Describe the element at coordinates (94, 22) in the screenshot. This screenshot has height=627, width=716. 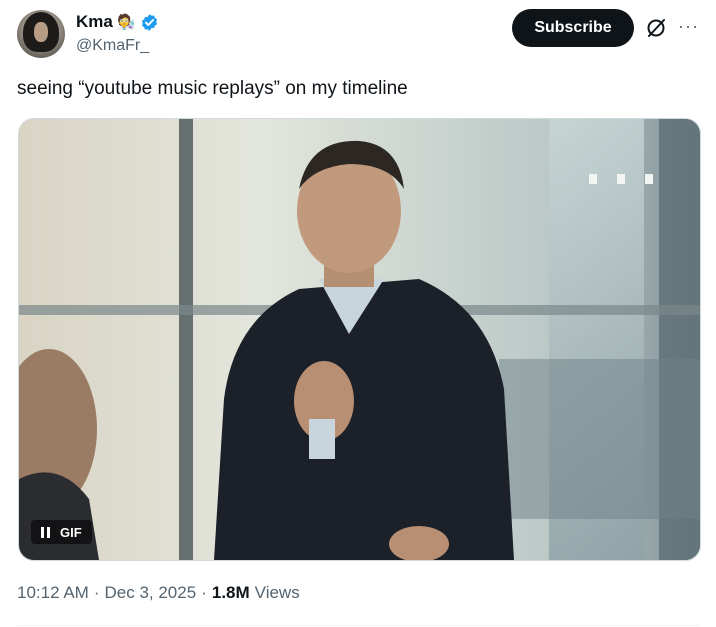
I see `display-name: Kma` at that location.